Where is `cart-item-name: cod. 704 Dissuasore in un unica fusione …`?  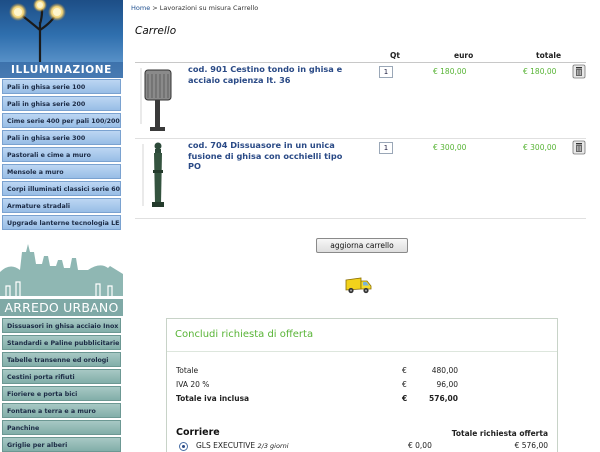
cart-item-name: cod. 704 Dissuasore in un unica fusione … is located at coordinates (273, 156).